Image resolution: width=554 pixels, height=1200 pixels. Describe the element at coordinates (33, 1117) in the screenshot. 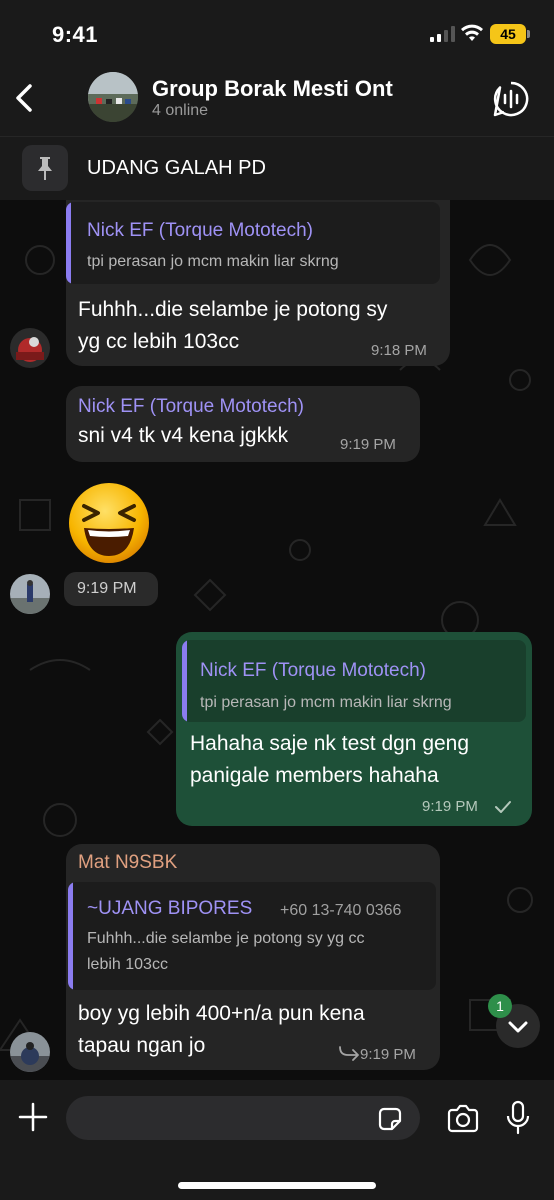

I see `plus-icon` at that location.